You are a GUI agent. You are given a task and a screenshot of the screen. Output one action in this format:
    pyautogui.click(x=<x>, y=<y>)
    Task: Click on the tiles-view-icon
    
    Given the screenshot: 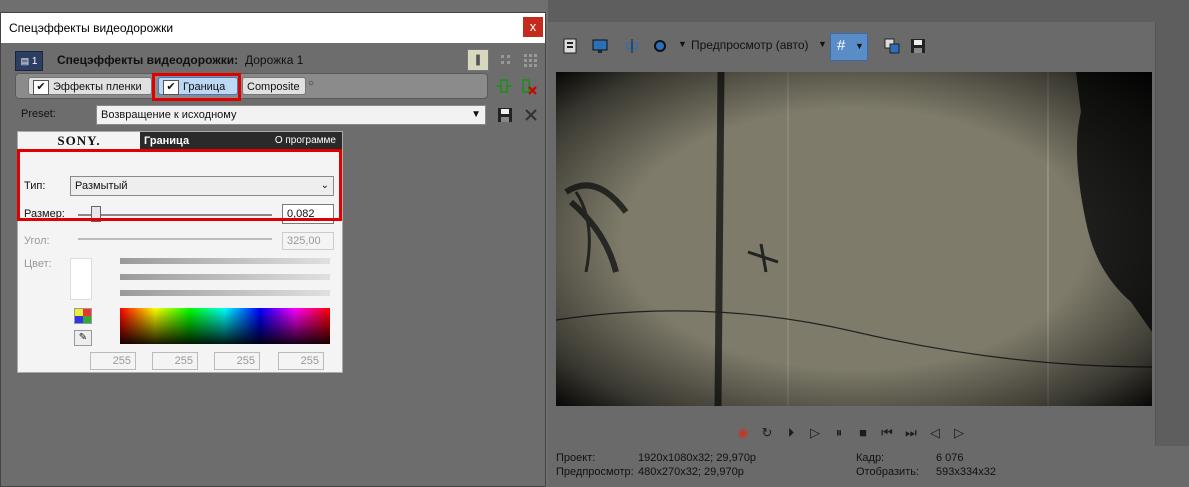 What is the action you would take?
    pyautogui.click(x=530, y=60)
    